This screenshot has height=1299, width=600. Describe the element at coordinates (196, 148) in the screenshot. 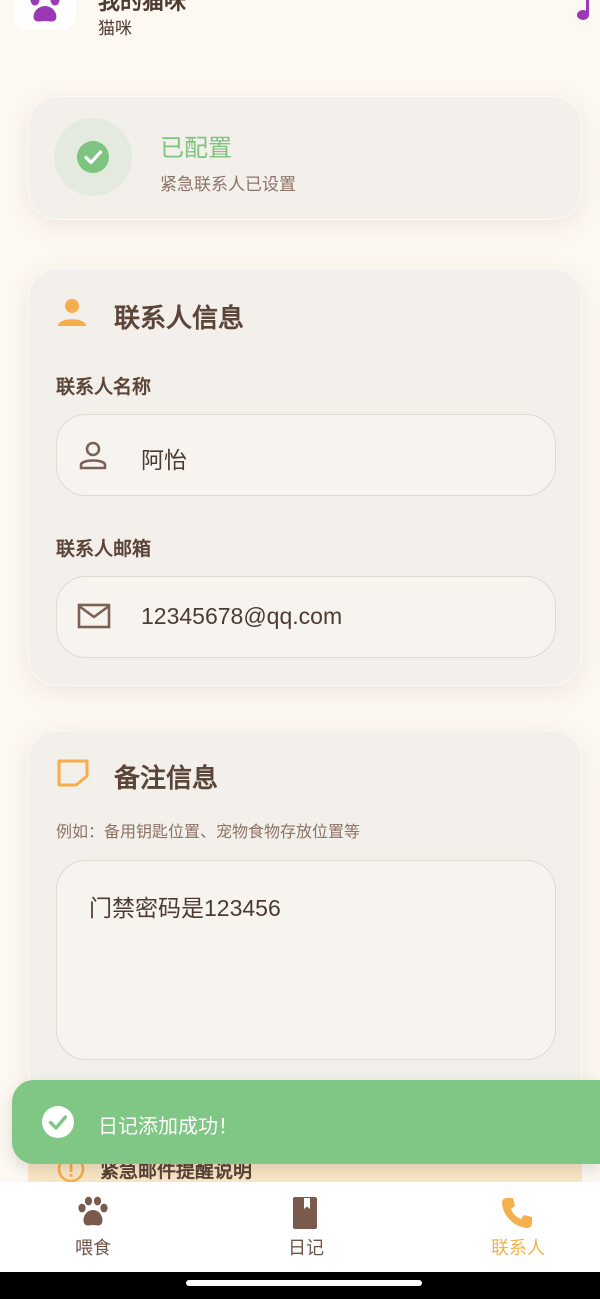

I see `status-title: 已配置` at that location.